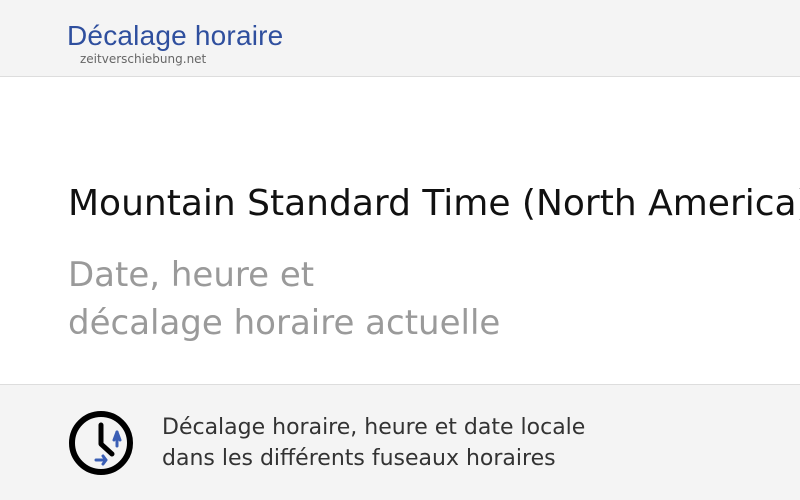  I want to click on footer-text-line-2: dans les différents fuseaux horaires, so click(359, 458).